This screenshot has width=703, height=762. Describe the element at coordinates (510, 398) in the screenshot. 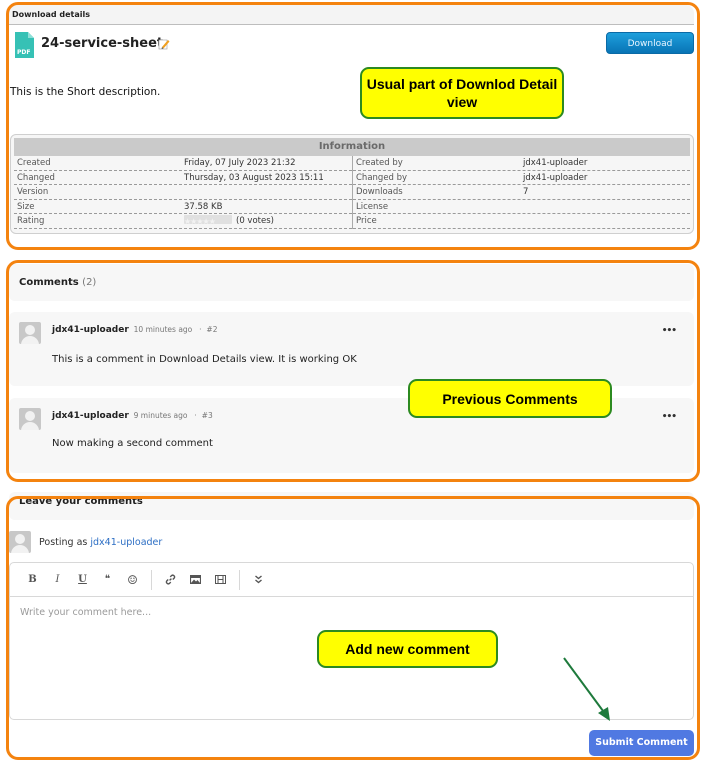

I see `callout-previous-comments: Previous Comments` at that location.